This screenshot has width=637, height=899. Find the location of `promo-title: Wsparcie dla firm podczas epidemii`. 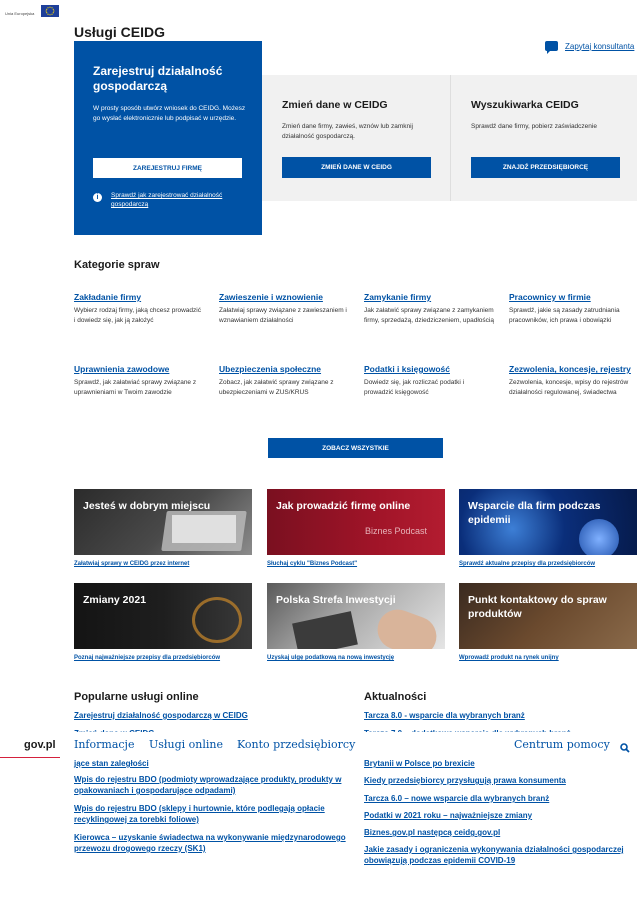

promo-title: Wsparcie dla firm podczas epidemii is located at coordinates (534, 513).